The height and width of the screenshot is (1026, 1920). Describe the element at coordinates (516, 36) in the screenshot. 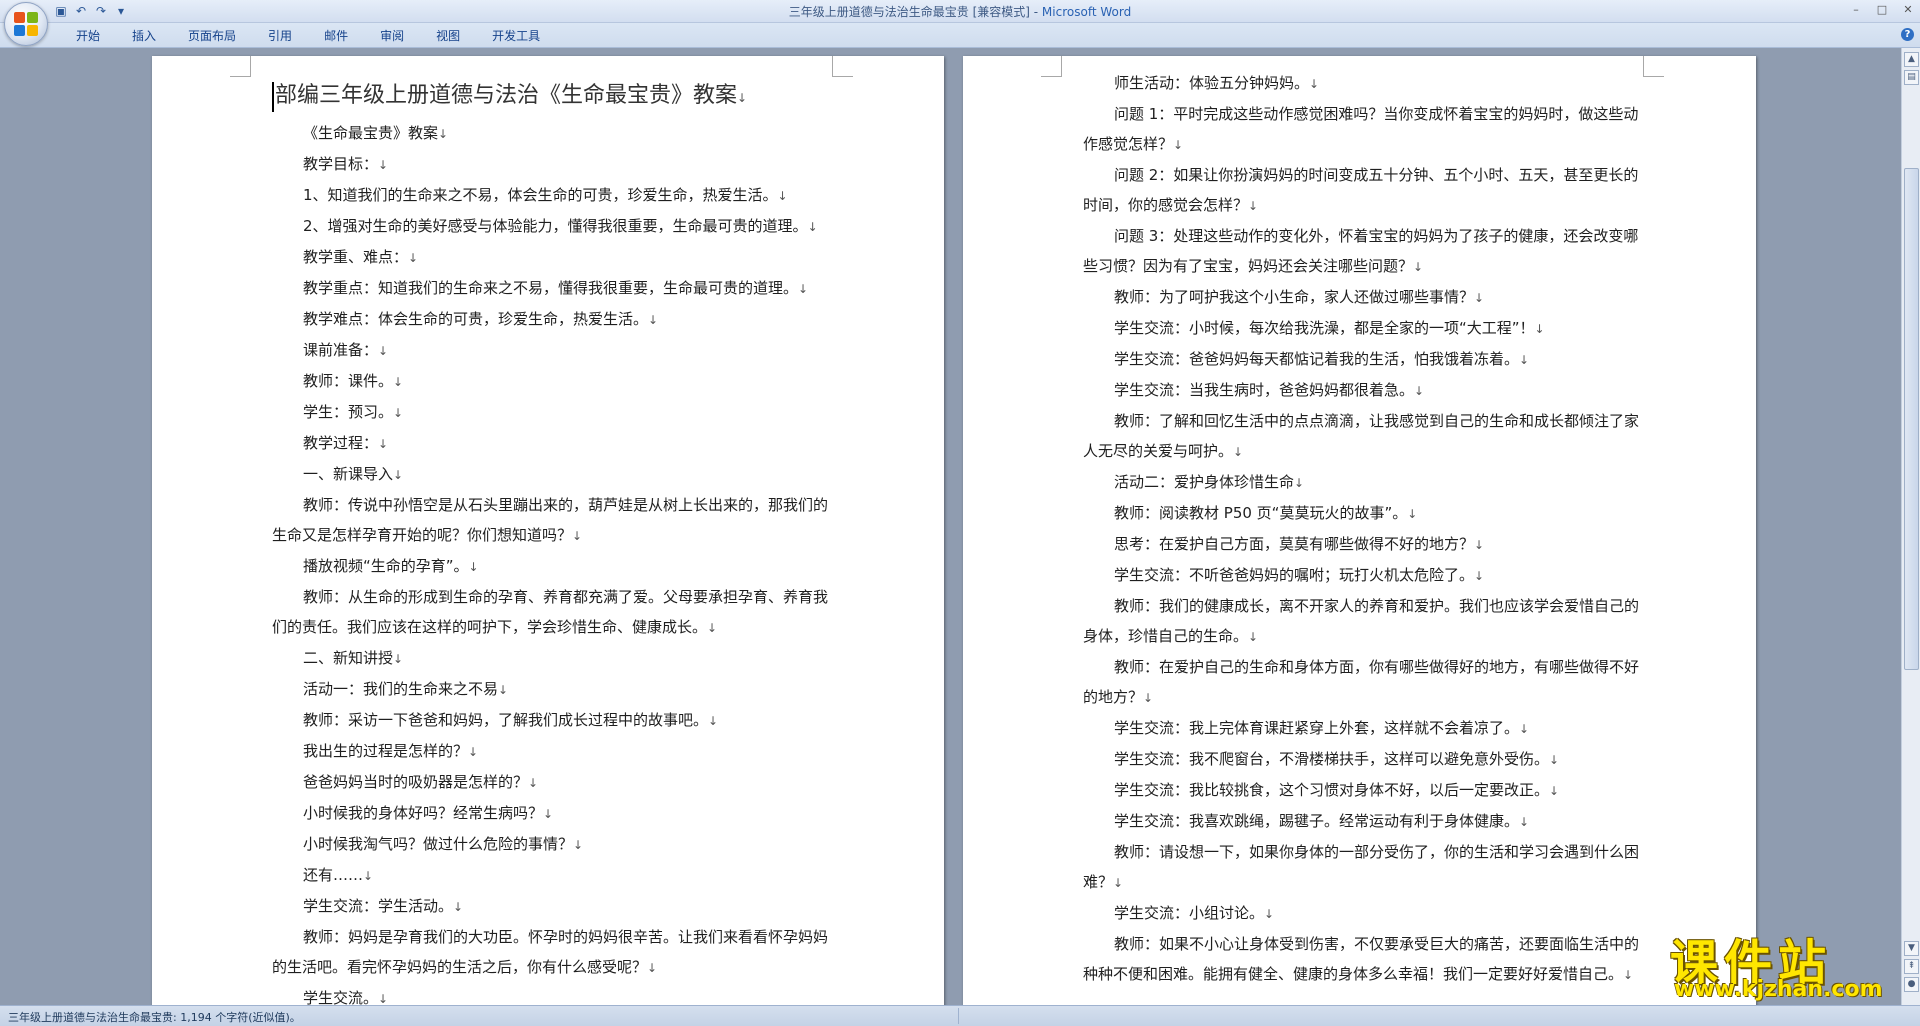

I see `tab-developer: 开发工具` at that location.